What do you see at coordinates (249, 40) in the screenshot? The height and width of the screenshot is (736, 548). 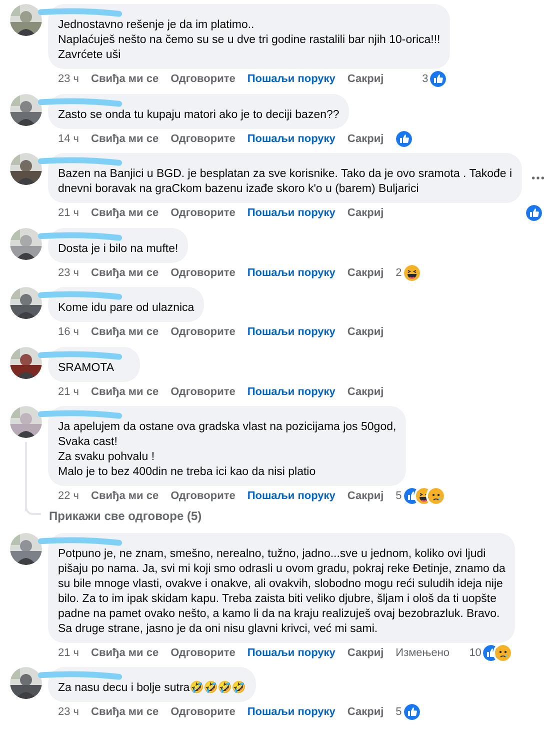 I see `comment-text: Jednostavno rešenje je da im platimo.. Naplaćuješ nešto na čemo su se u dve tri godine rastalili bar njih 10-orica!!! Zavrćete uši` at bounding box center [249, 40].